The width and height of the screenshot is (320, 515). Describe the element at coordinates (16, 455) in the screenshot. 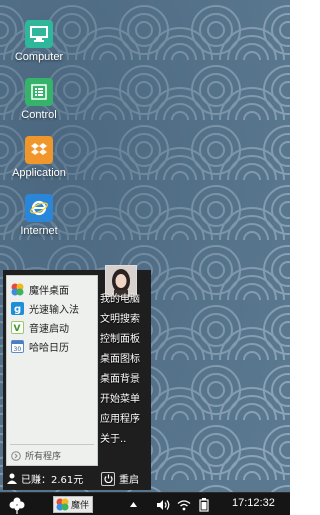

I see `arrow-right-circle-icon` at that location.